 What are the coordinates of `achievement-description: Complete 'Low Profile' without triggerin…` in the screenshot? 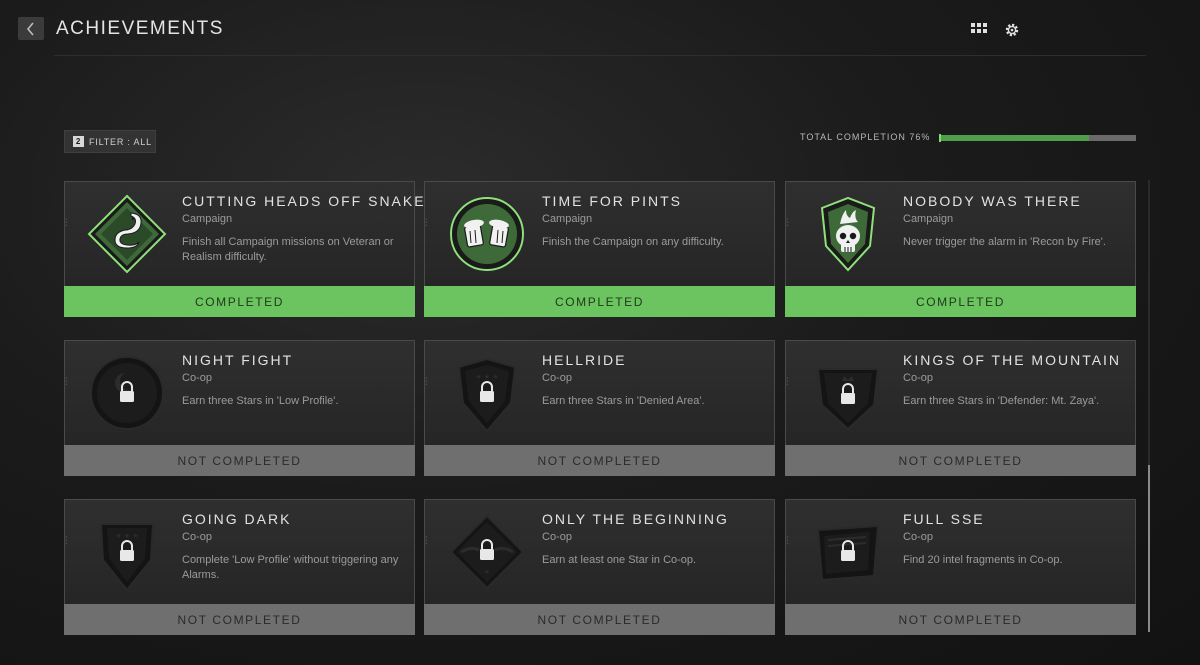 It's located at (290, 567).